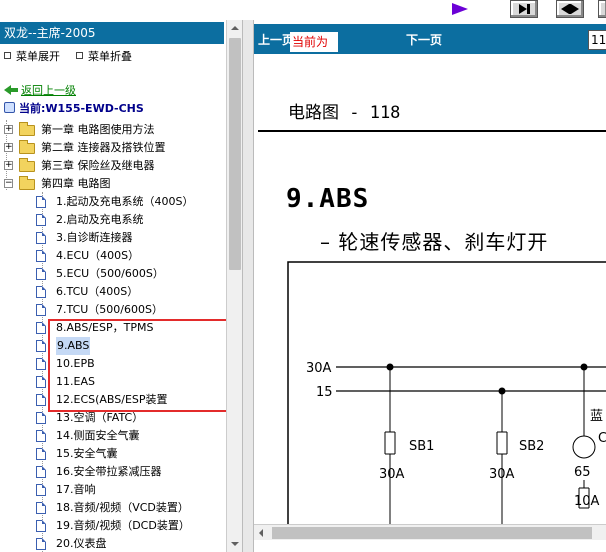 The image size is (606, 552). Describe the element at coordinates (98, 165) in the screenshot. I see `chapter-label: 第三章 保险丝及继电器` at that location.